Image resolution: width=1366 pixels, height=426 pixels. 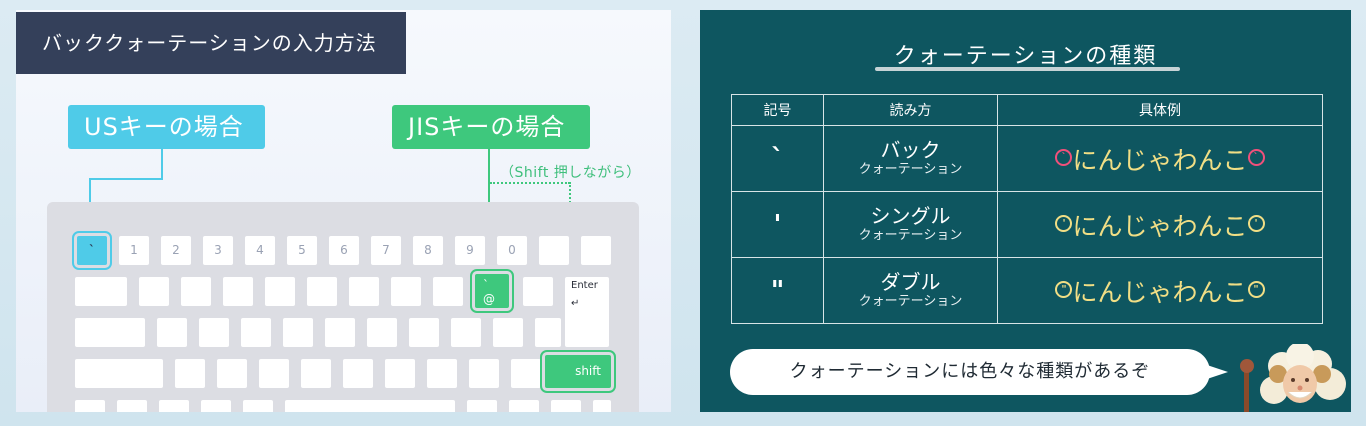 What do you see at coordinates (386, 250) in the screenshot?
I see `keyboard-key: 7` at bounding box center [386, 250].